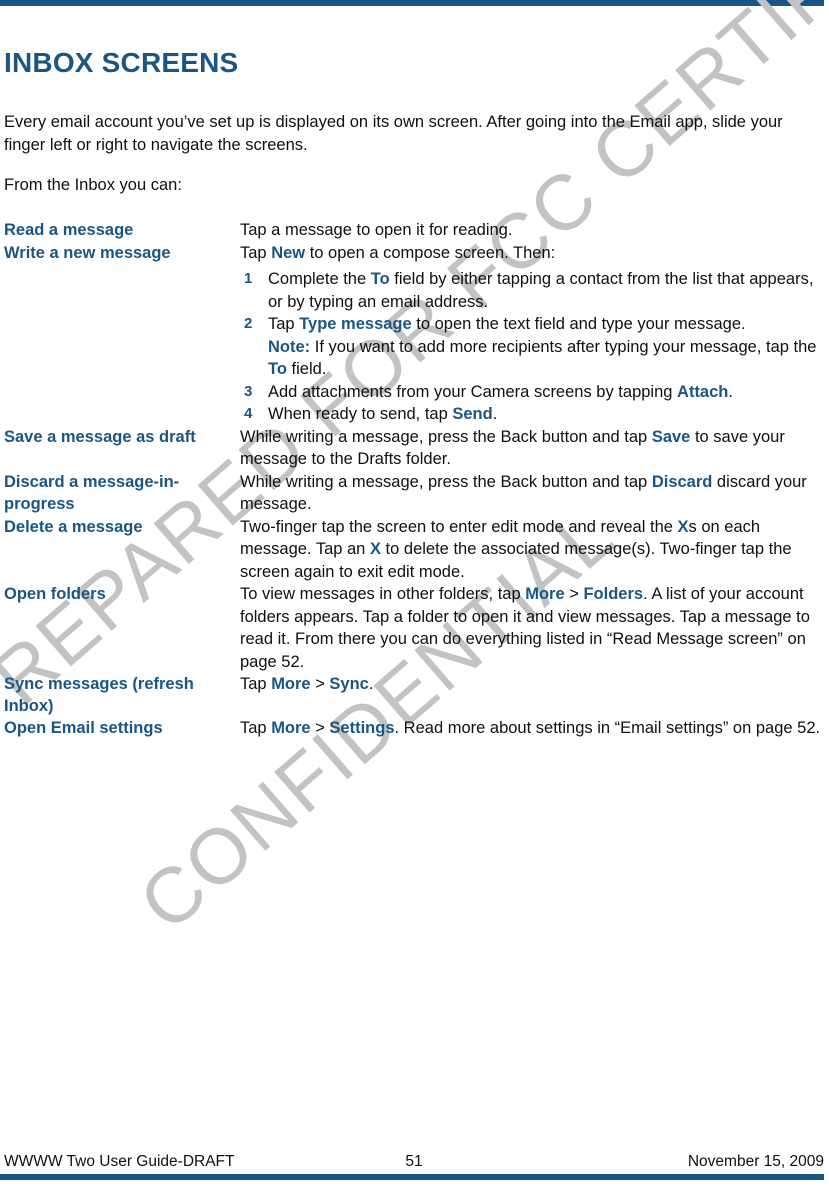  I want to click on step-number: 2, so click(248, 323).